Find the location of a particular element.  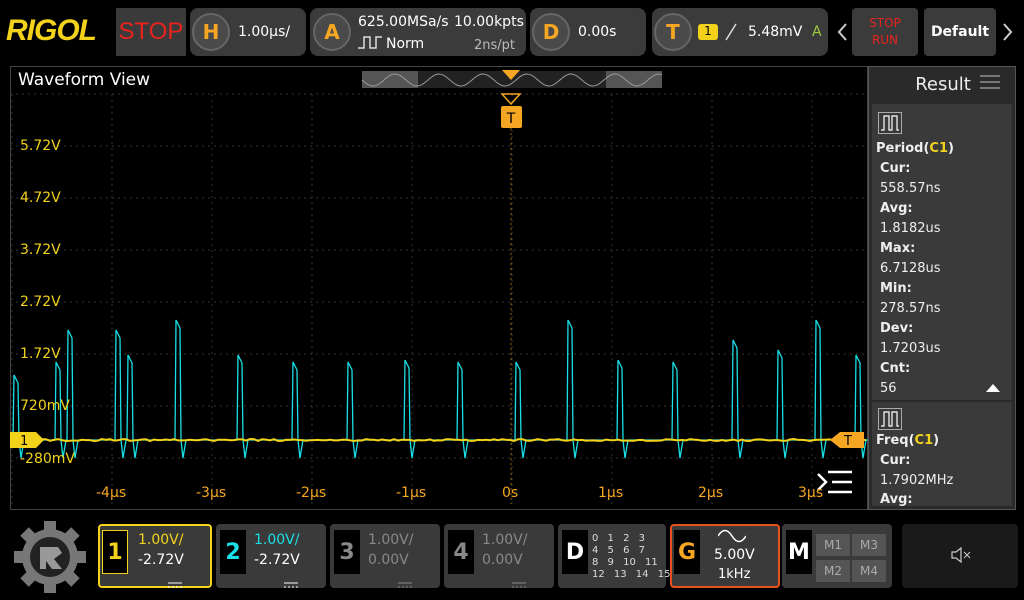

ch1-number: 1 is located at coordinates (115, 552).